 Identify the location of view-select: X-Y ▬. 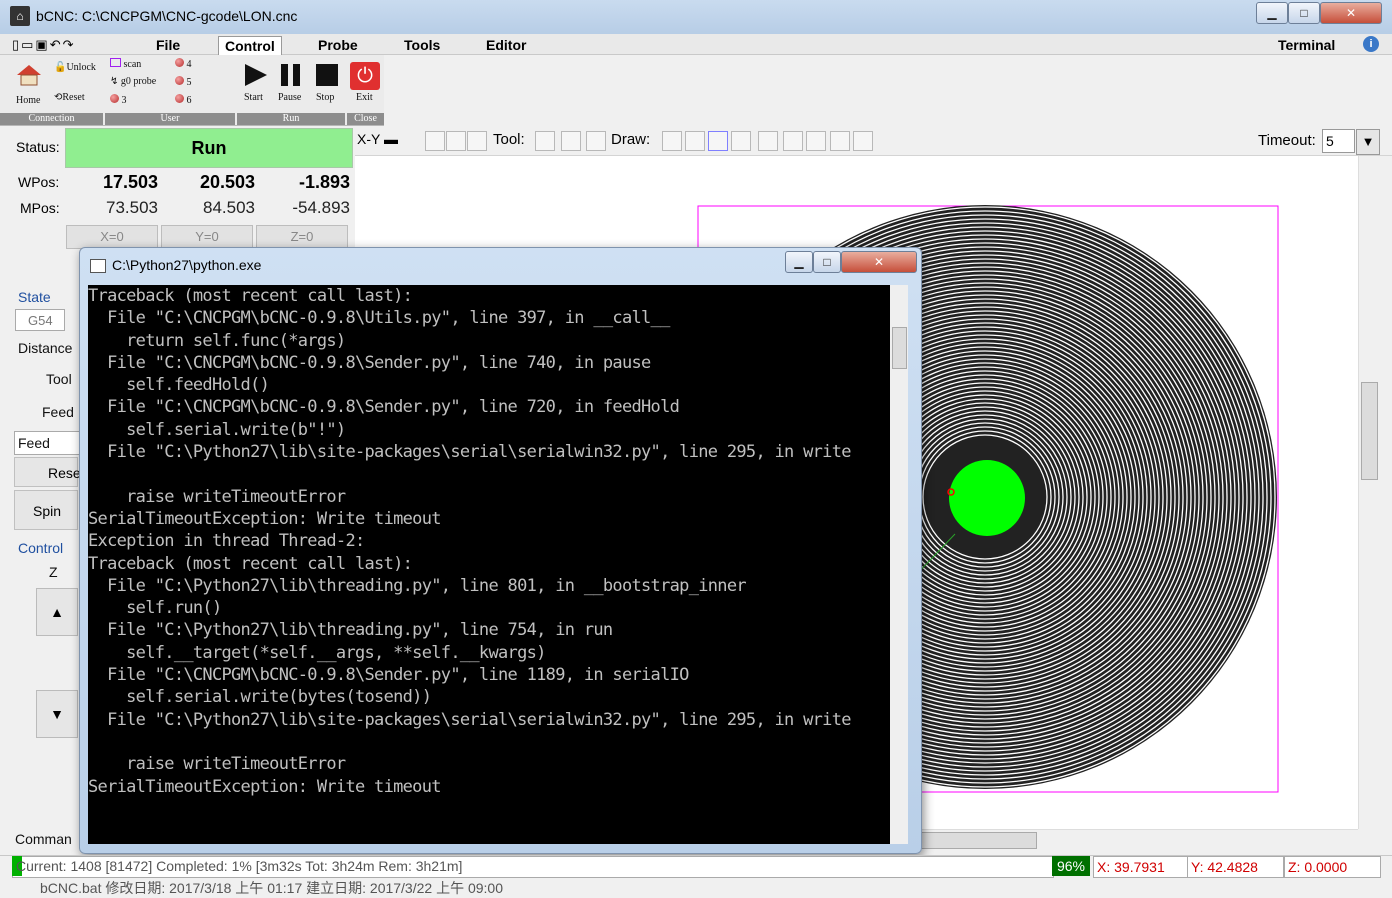
(377, 139).